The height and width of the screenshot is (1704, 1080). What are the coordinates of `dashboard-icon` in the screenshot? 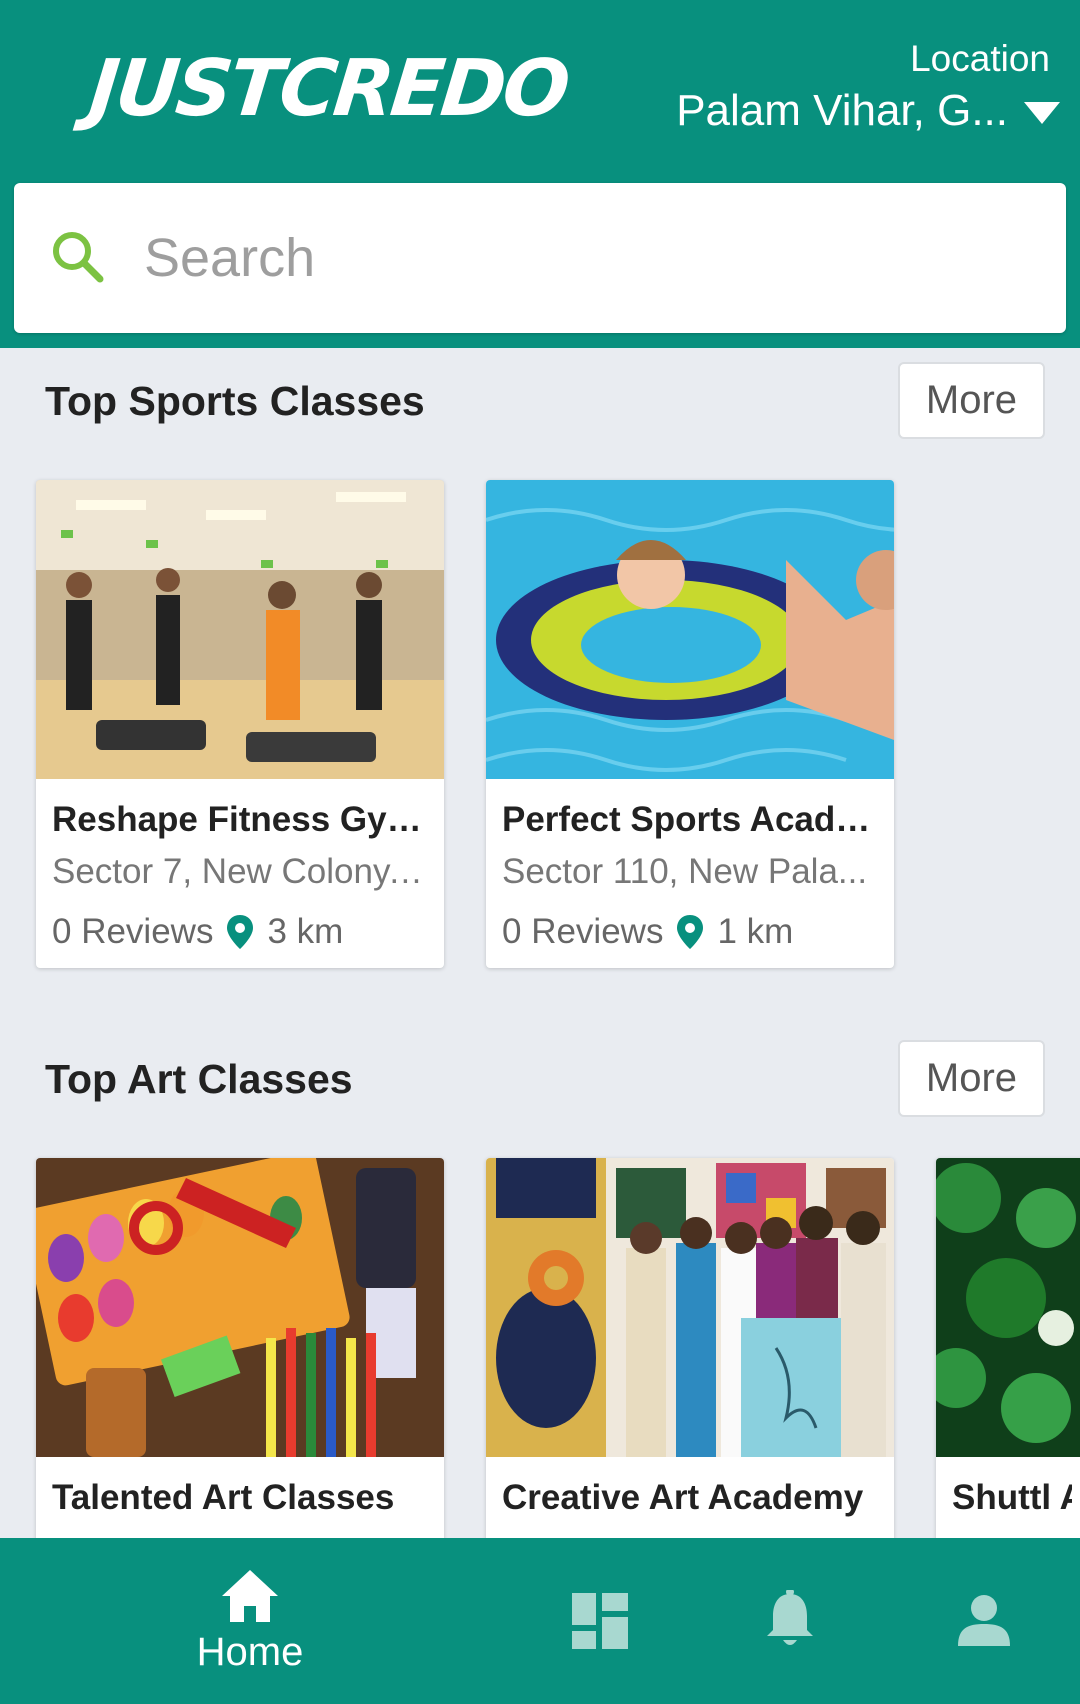 It's located at (600, 1621).